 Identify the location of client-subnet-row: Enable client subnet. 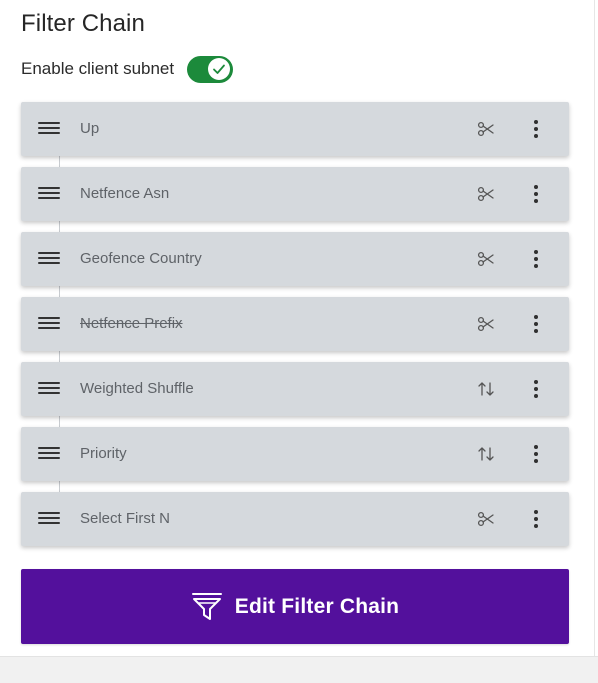
(127, 69).